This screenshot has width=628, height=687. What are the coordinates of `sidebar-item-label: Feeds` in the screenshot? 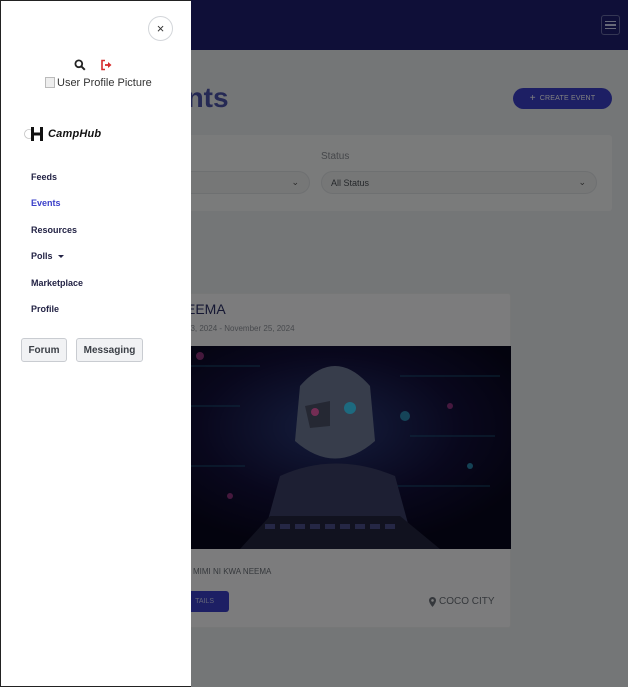 It's located at (44, 177).